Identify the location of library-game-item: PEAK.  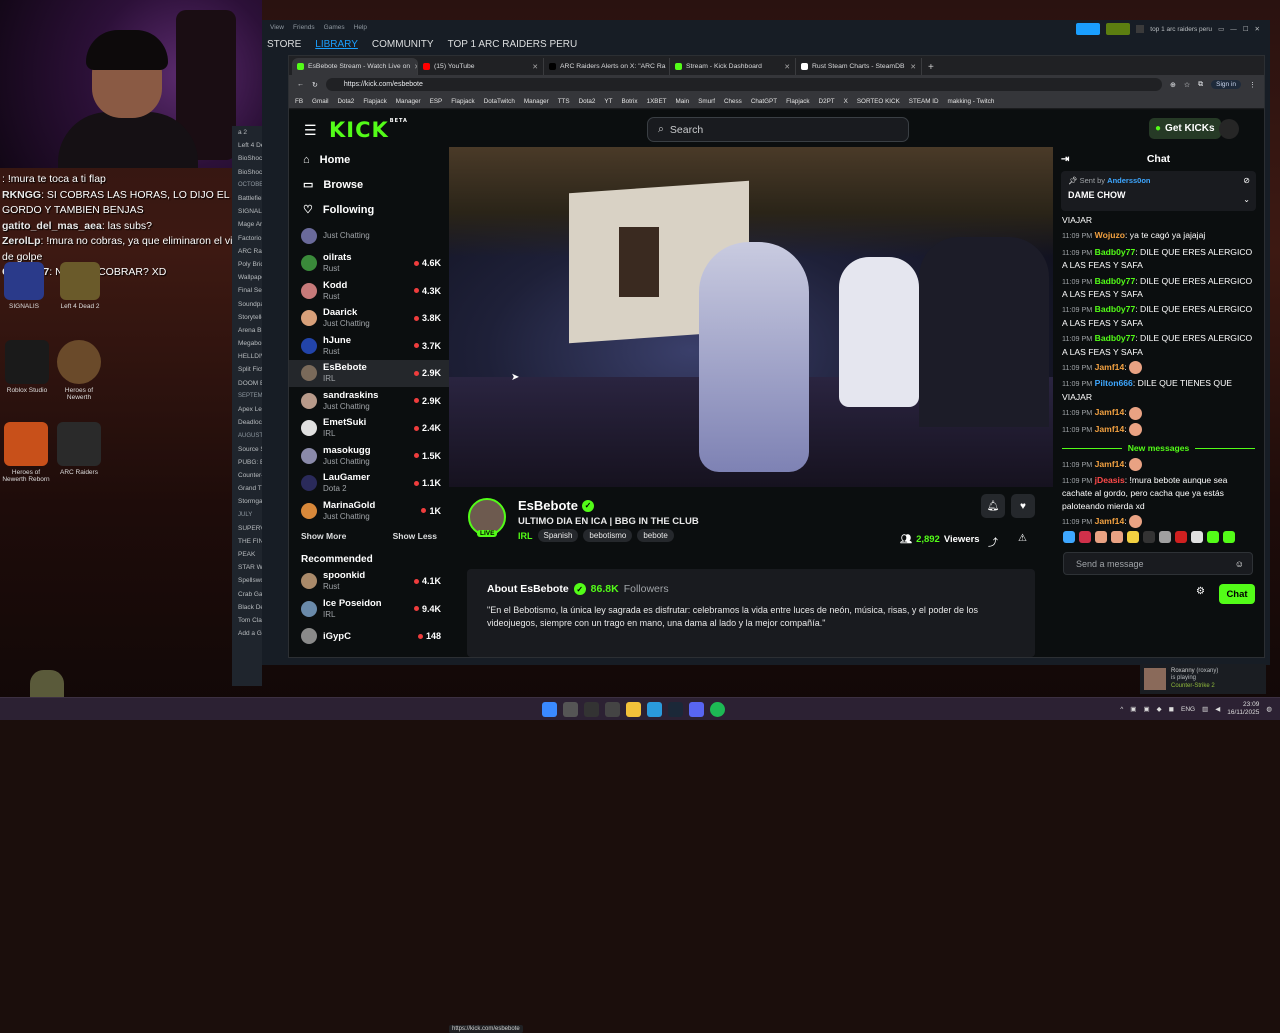
(247, 554).